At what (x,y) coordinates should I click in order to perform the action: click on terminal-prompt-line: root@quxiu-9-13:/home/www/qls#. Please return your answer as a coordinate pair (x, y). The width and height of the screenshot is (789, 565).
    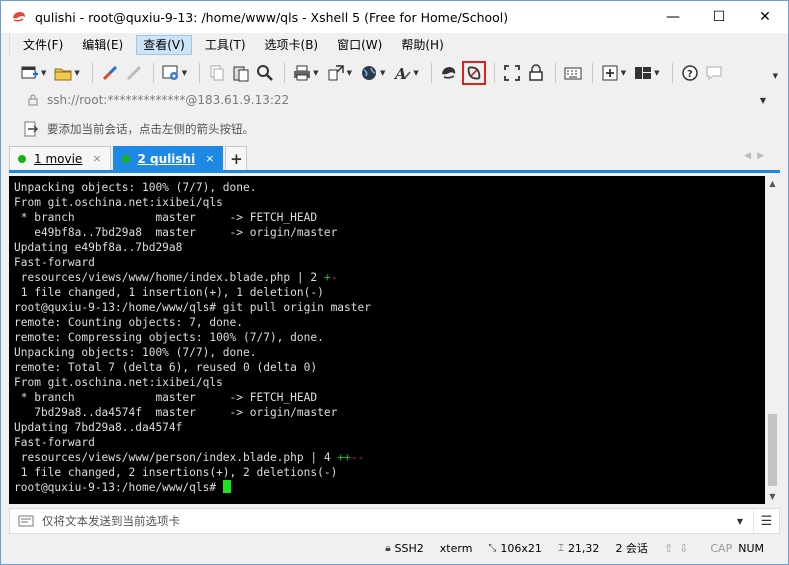
    Looking at the image, I should click on (389, 487).